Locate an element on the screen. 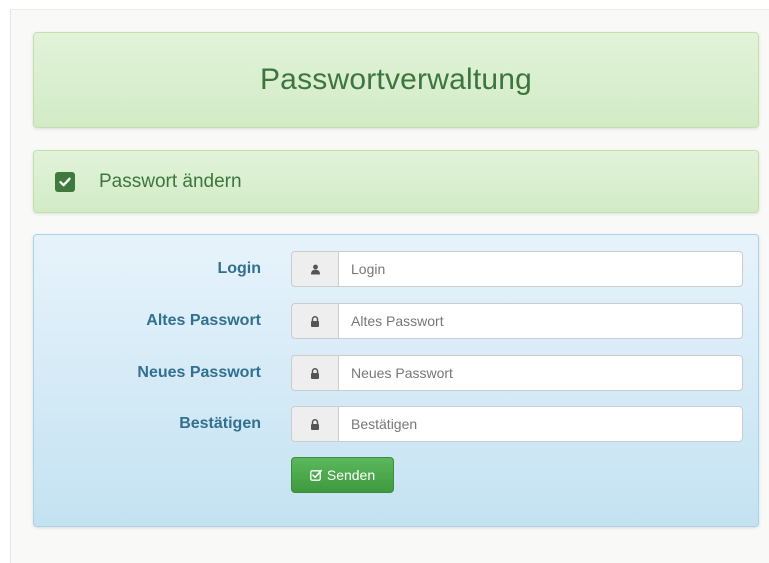 The width and height of the screenshot is (769, 563). section-panel: Passwort ändern is located at coordinates (396, 181).